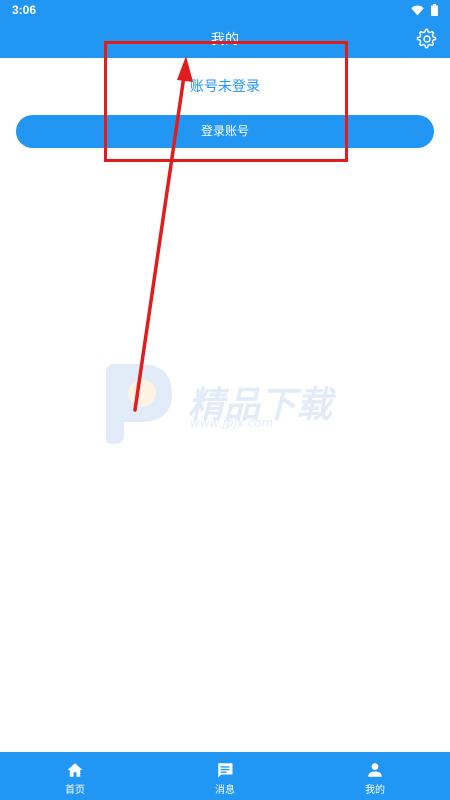  I want to click on nav-item-messages: 消息, so click(225, 776).